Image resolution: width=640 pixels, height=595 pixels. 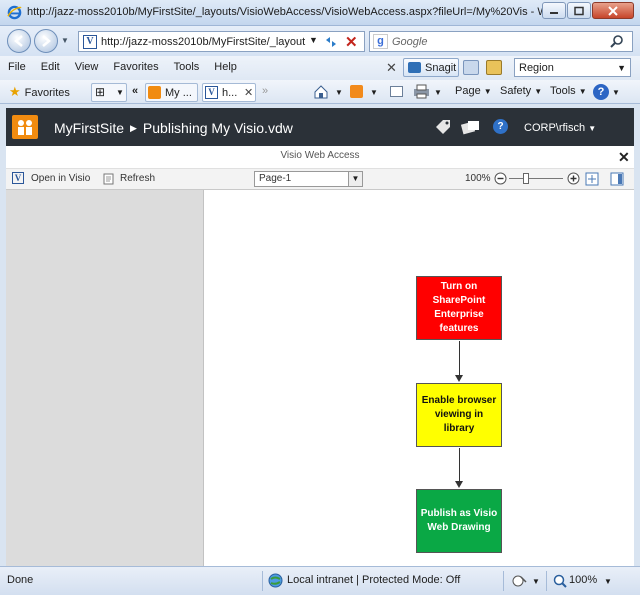 I want to click on back-arrow-icon, so click(x=18, y=41).